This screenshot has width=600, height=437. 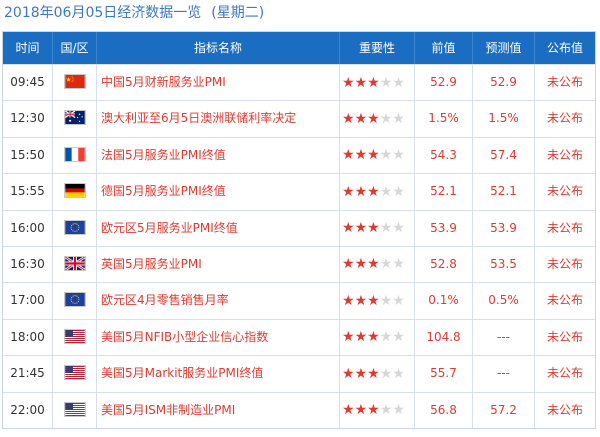 I want to click on table-row: 15:50 法国5月服务业PMI终值 ★ ★ ★ ★ ★ 54.3 57.4 未公布, so click(x=299, y=155).